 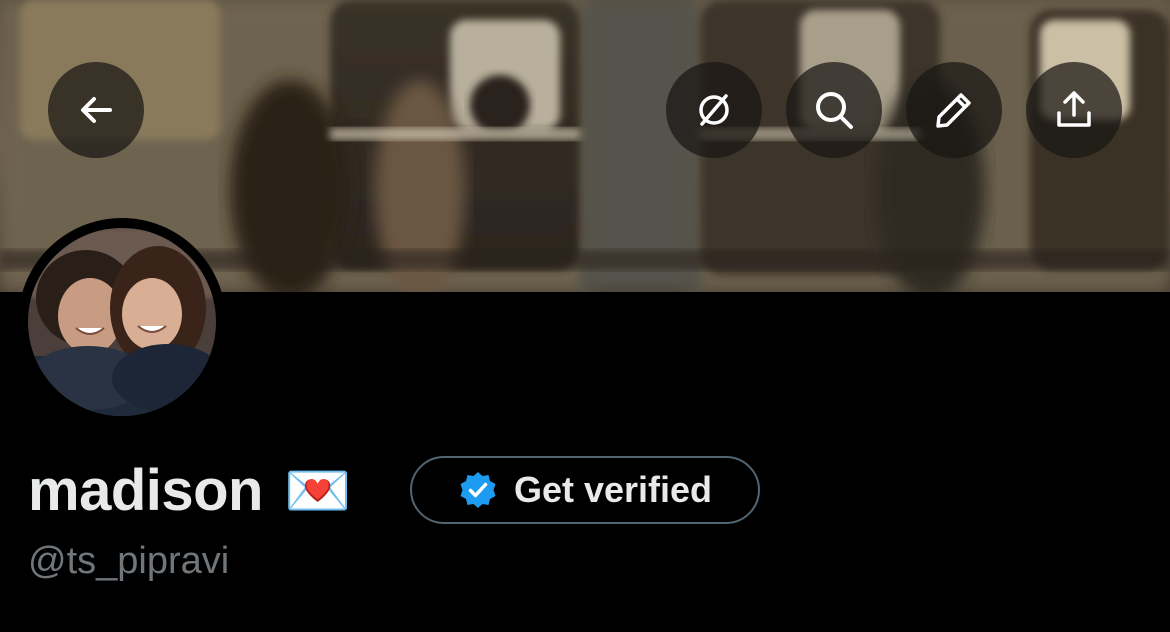 What do you see at coordinates (613, 489) in the screenshot?
I see `get-verified-label: Get verified` at bounding box center [613, 489].